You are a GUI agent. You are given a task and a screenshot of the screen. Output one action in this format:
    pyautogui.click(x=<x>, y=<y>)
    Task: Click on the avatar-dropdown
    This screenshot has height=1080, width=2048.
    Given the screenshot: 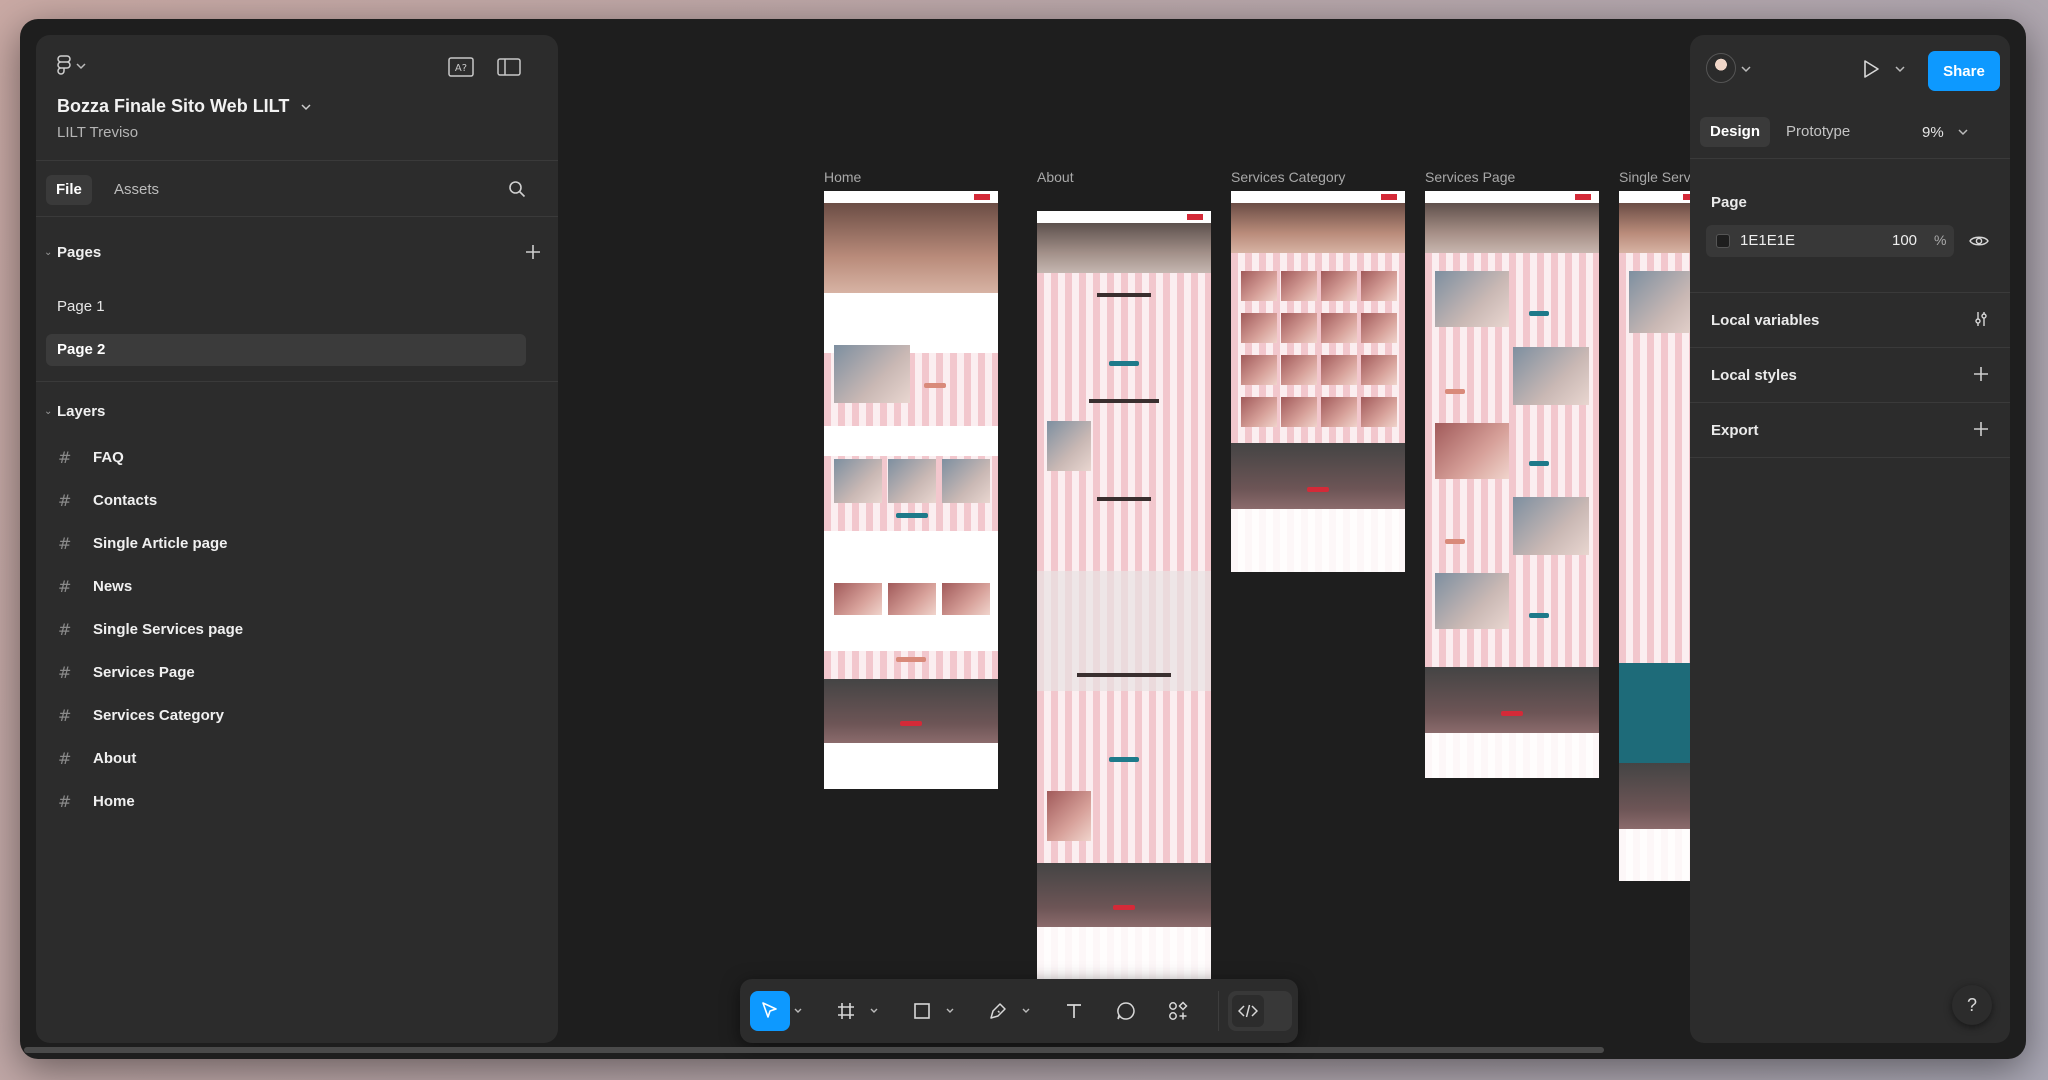 What is the action you would take?
    pyautogui.click(x=1746, y=69)
    